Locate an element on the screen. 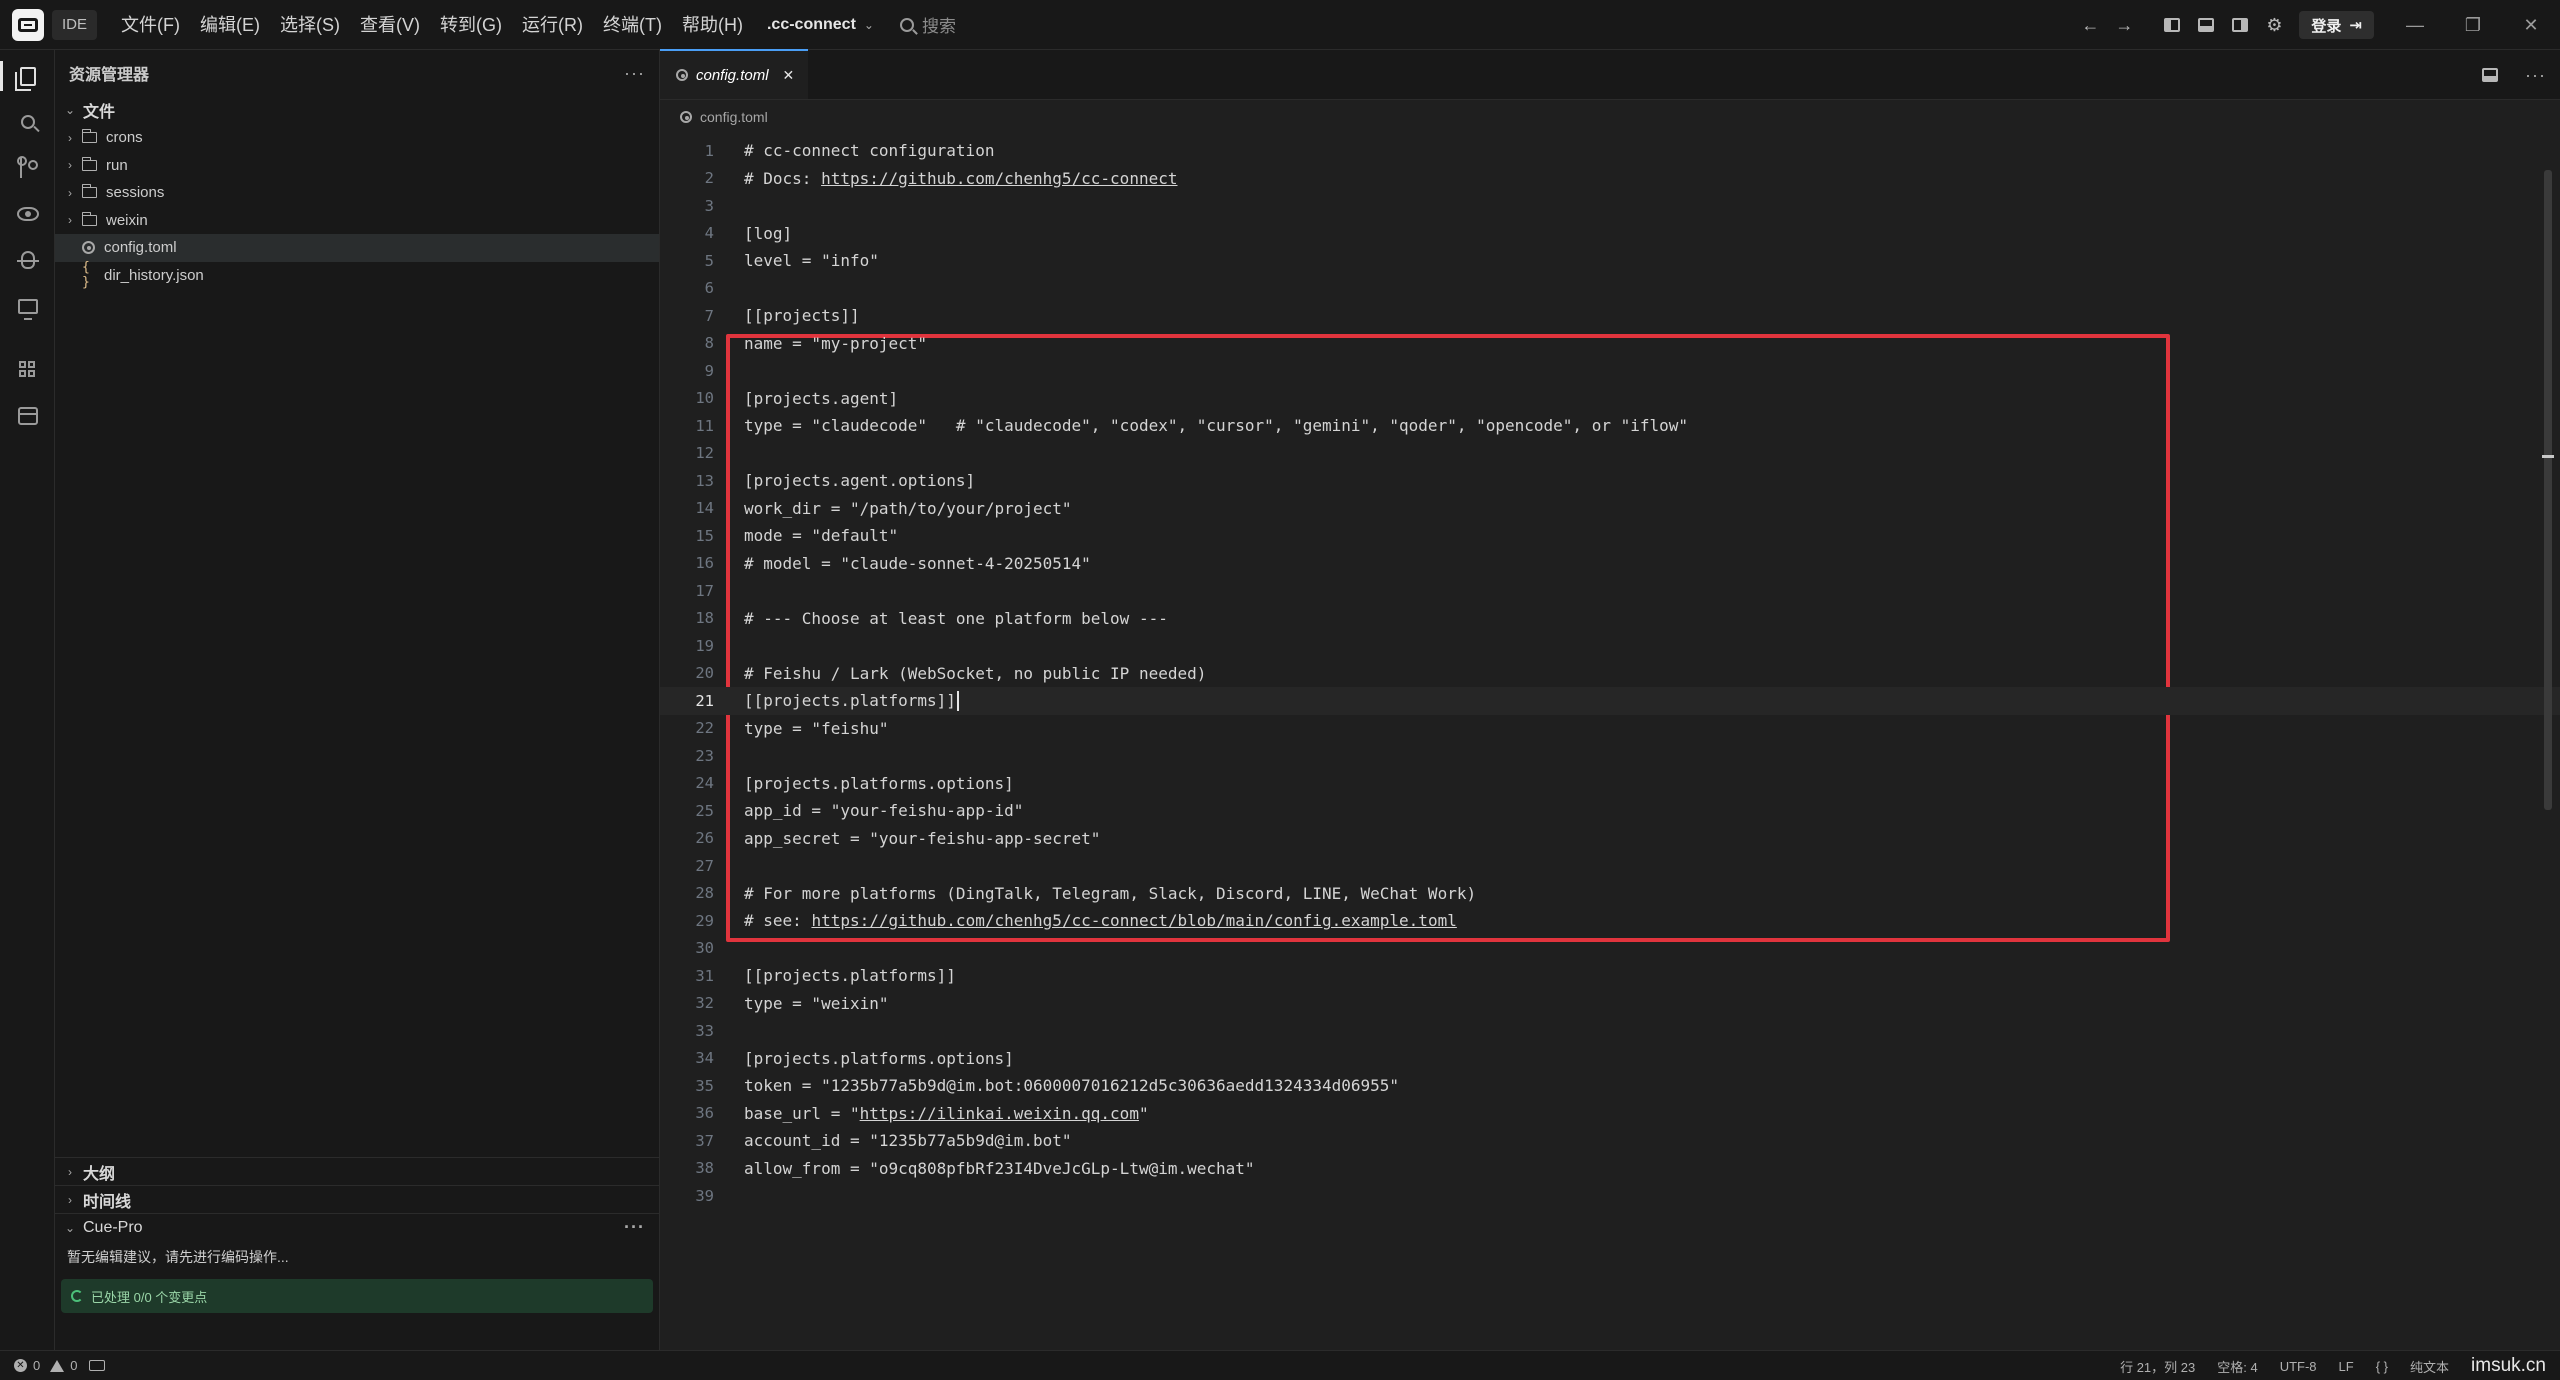  menu-selection: 选择(S) is located at coordinates (310, 25).